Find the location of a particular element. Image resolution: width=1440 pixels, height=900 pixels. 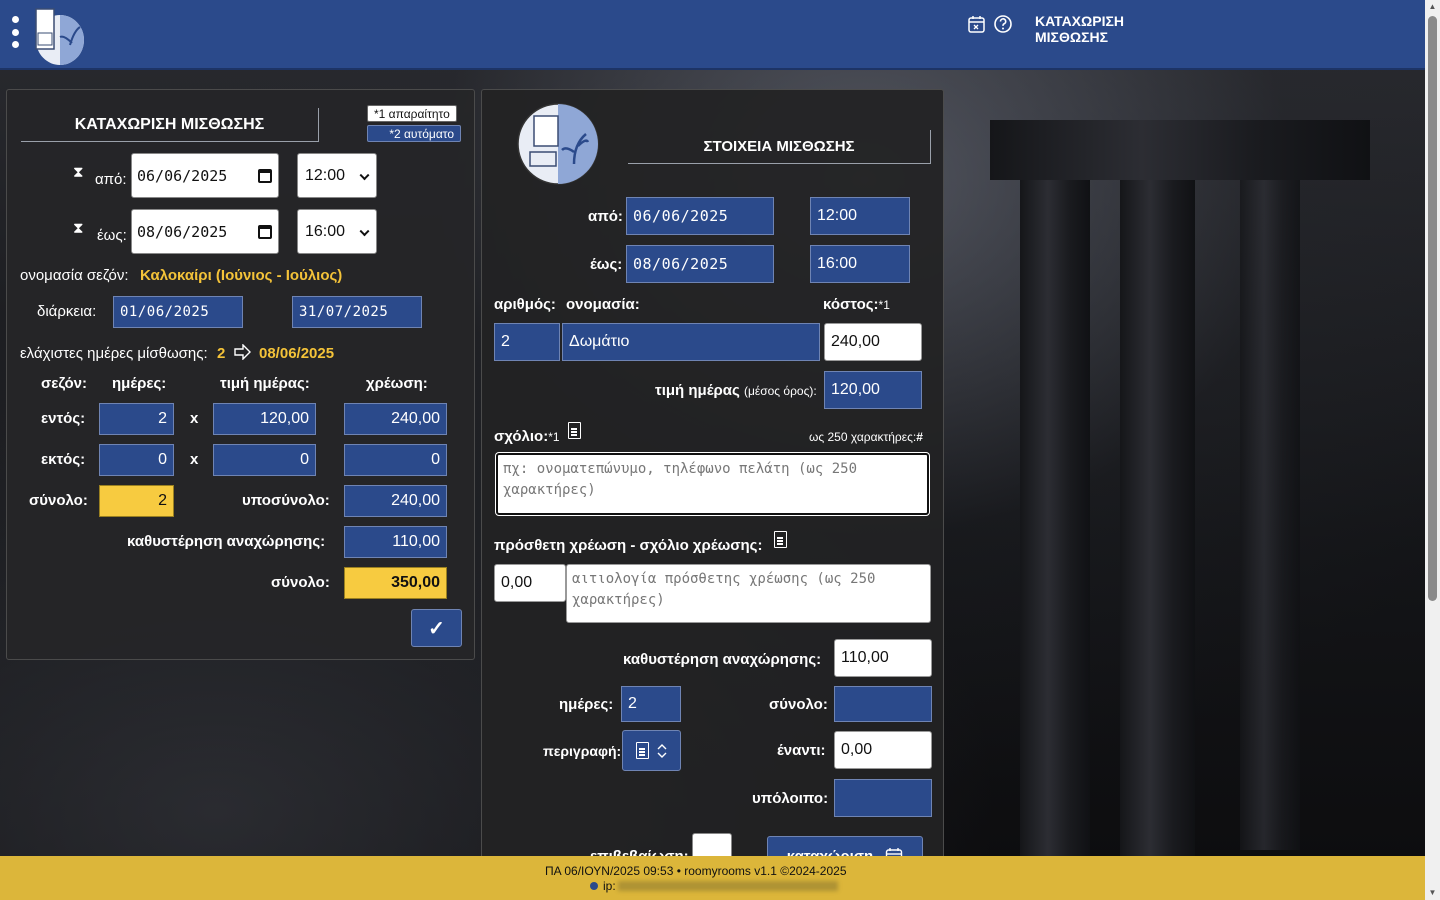

from-time-value: 12:00 is located at coordinates (325, 175).